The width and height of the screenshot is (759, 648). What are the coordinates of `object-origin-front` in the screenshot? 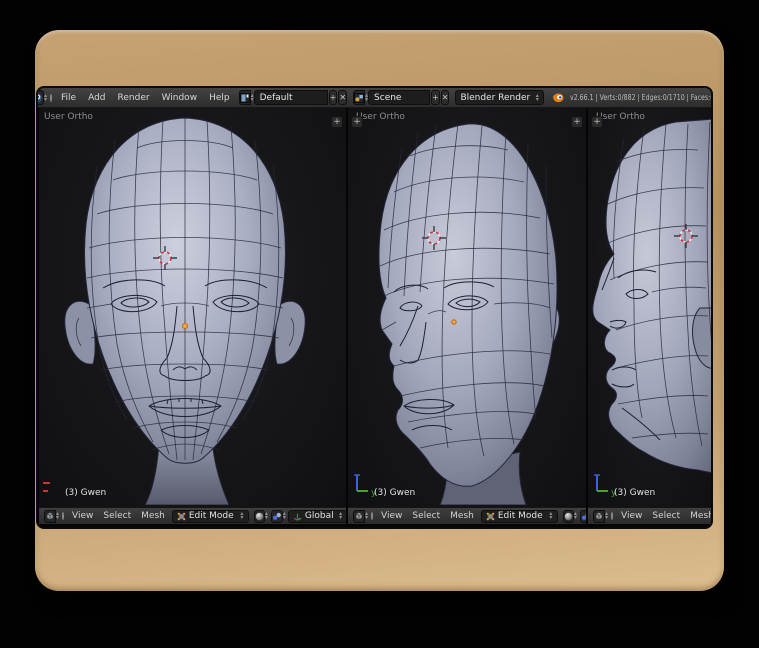 It's located at (185, 326).